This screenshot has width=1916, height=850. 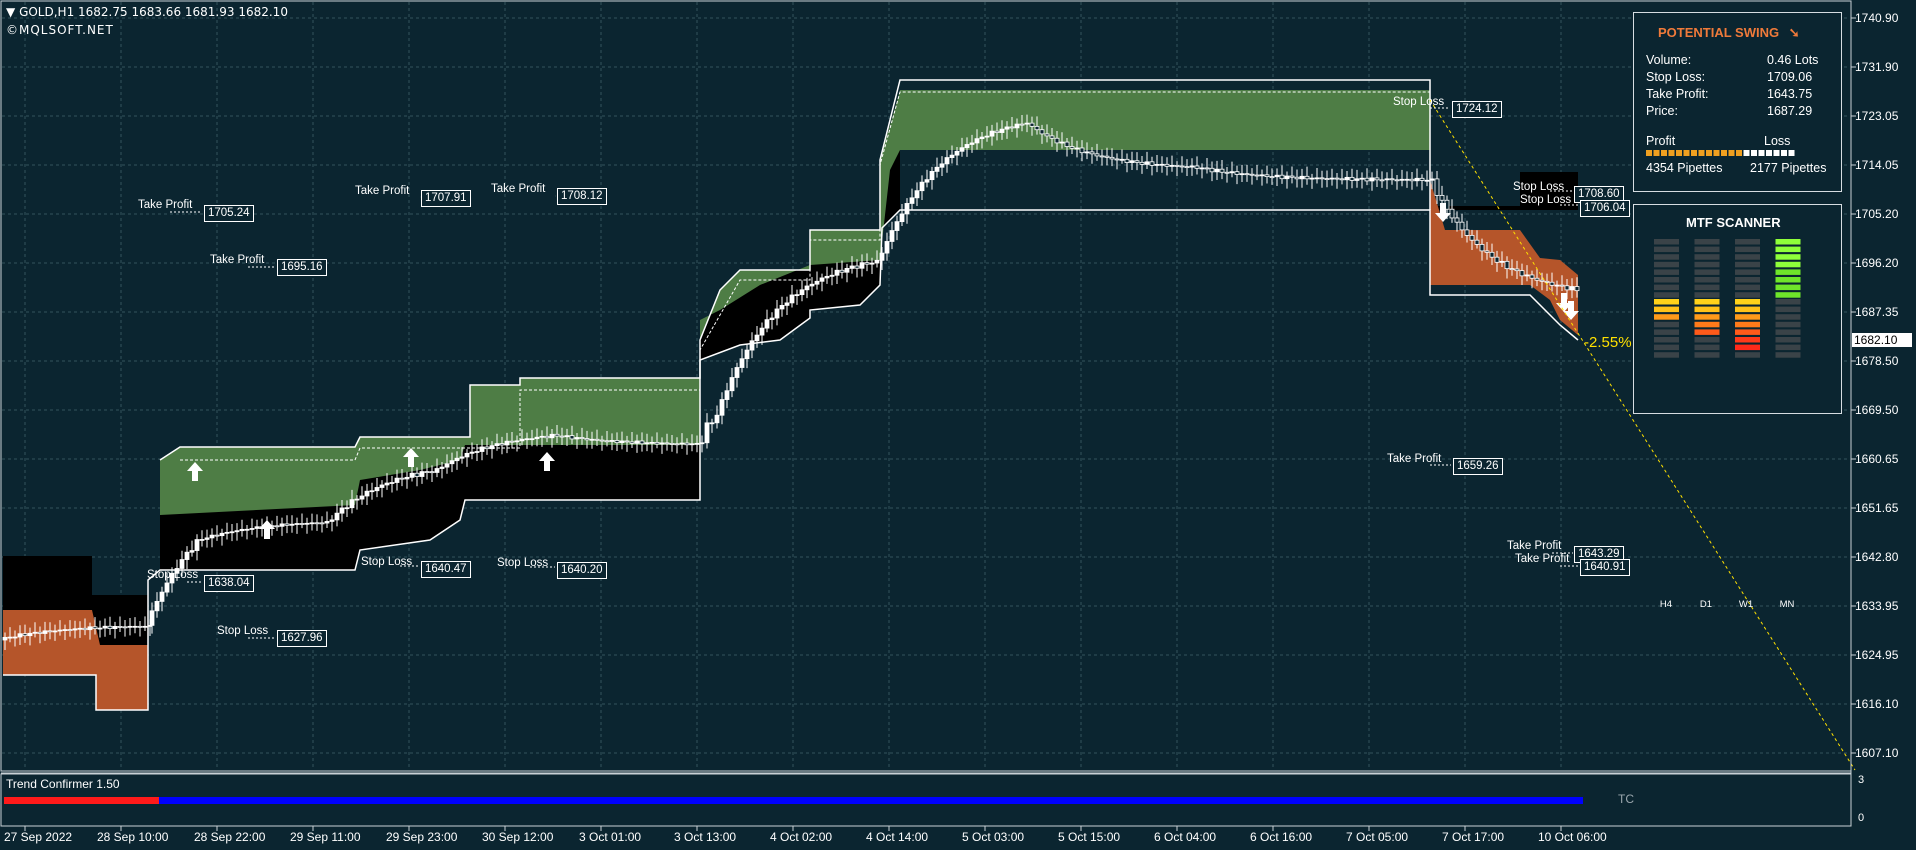 I want to click on annotation-value: 1659.26, so click(x=1478, y=466).